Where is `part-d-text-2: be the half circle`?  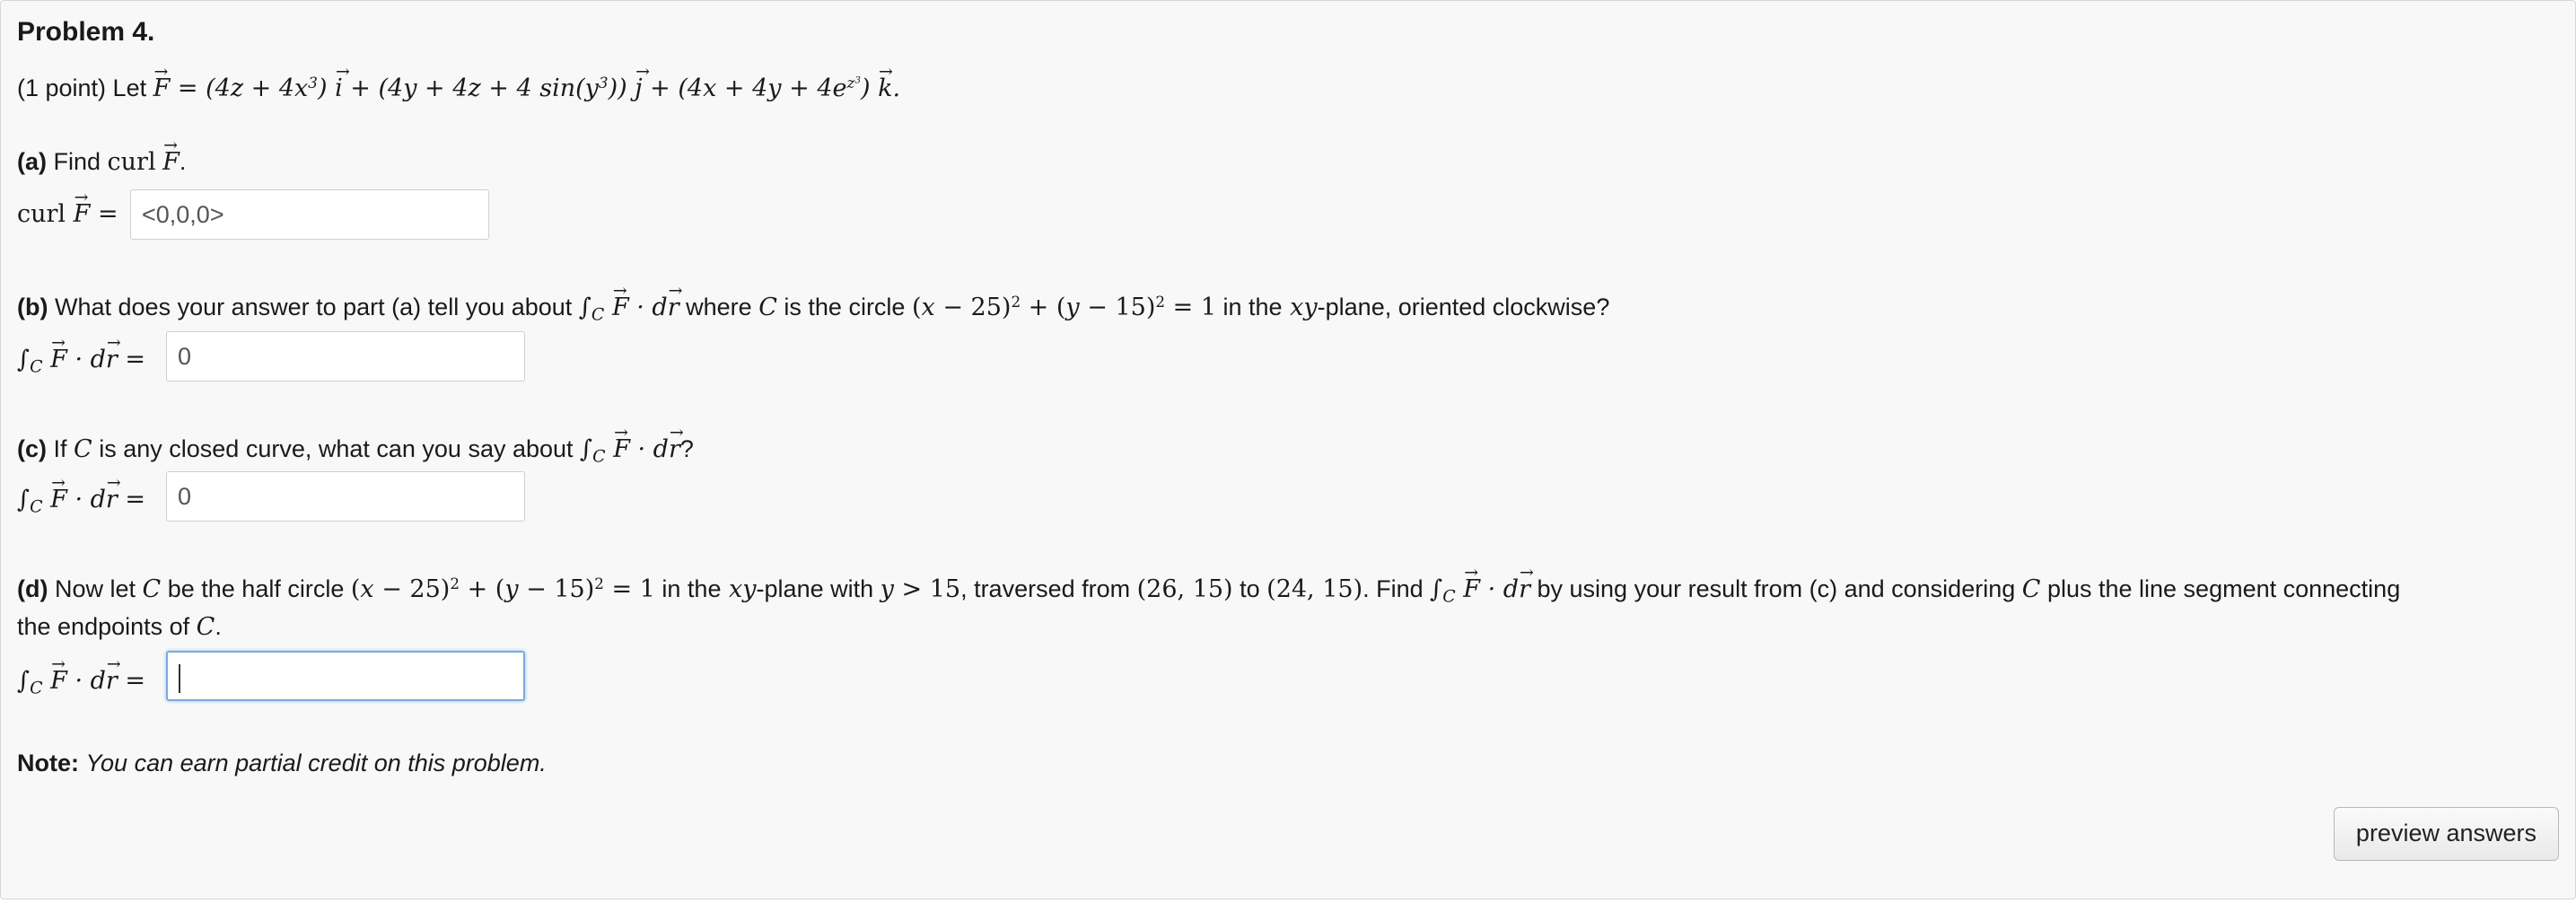 part-d-text-2: be the half circle is located at coordinates (256, 588).